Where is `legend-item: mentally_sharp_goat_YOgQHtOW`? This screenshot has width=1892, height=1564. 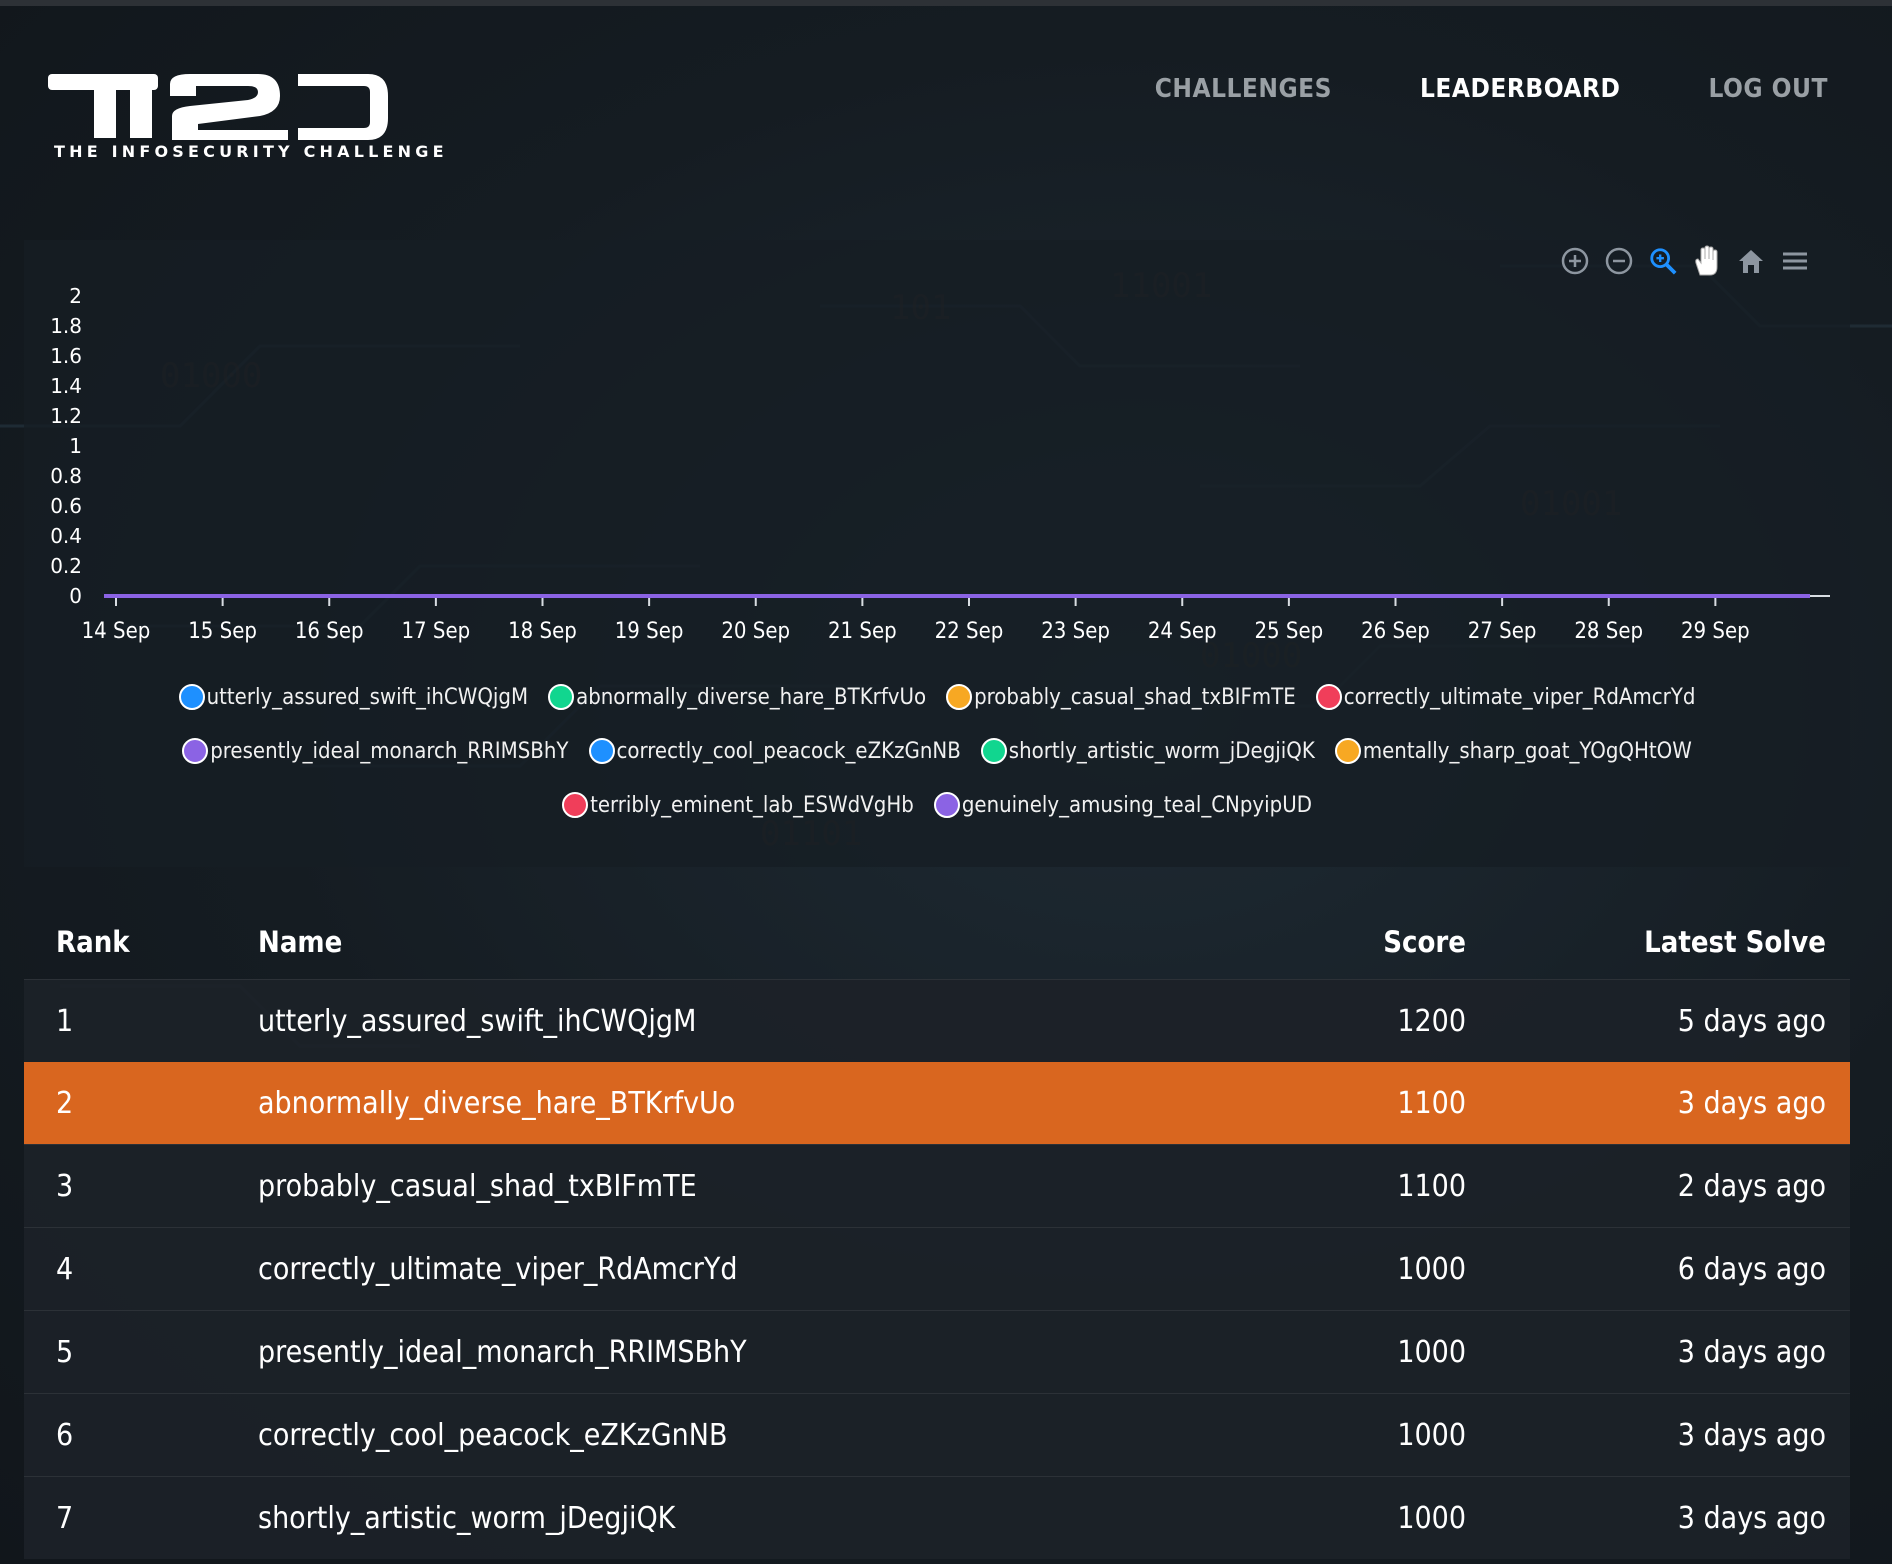
legend-item: mentally_sharp_goat_YOgQHtOW is located at coordinates (1513, 751).